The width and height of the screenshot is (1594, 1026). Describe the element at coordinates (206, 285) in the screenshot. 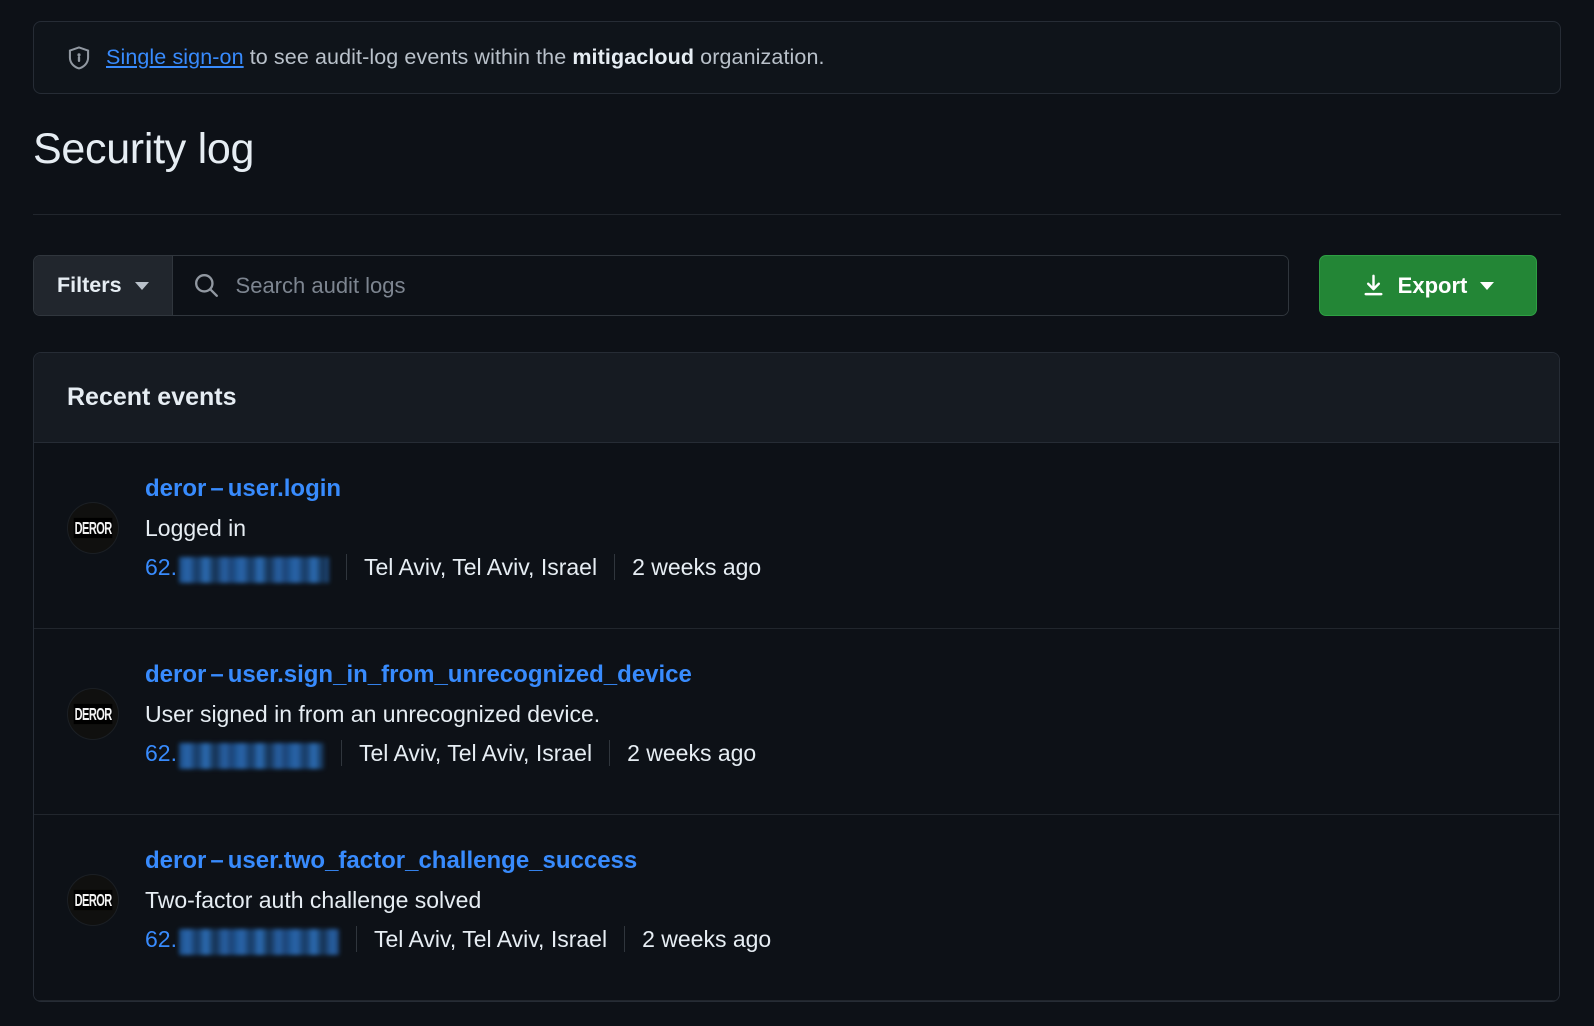

I see `search-icon` at that location.